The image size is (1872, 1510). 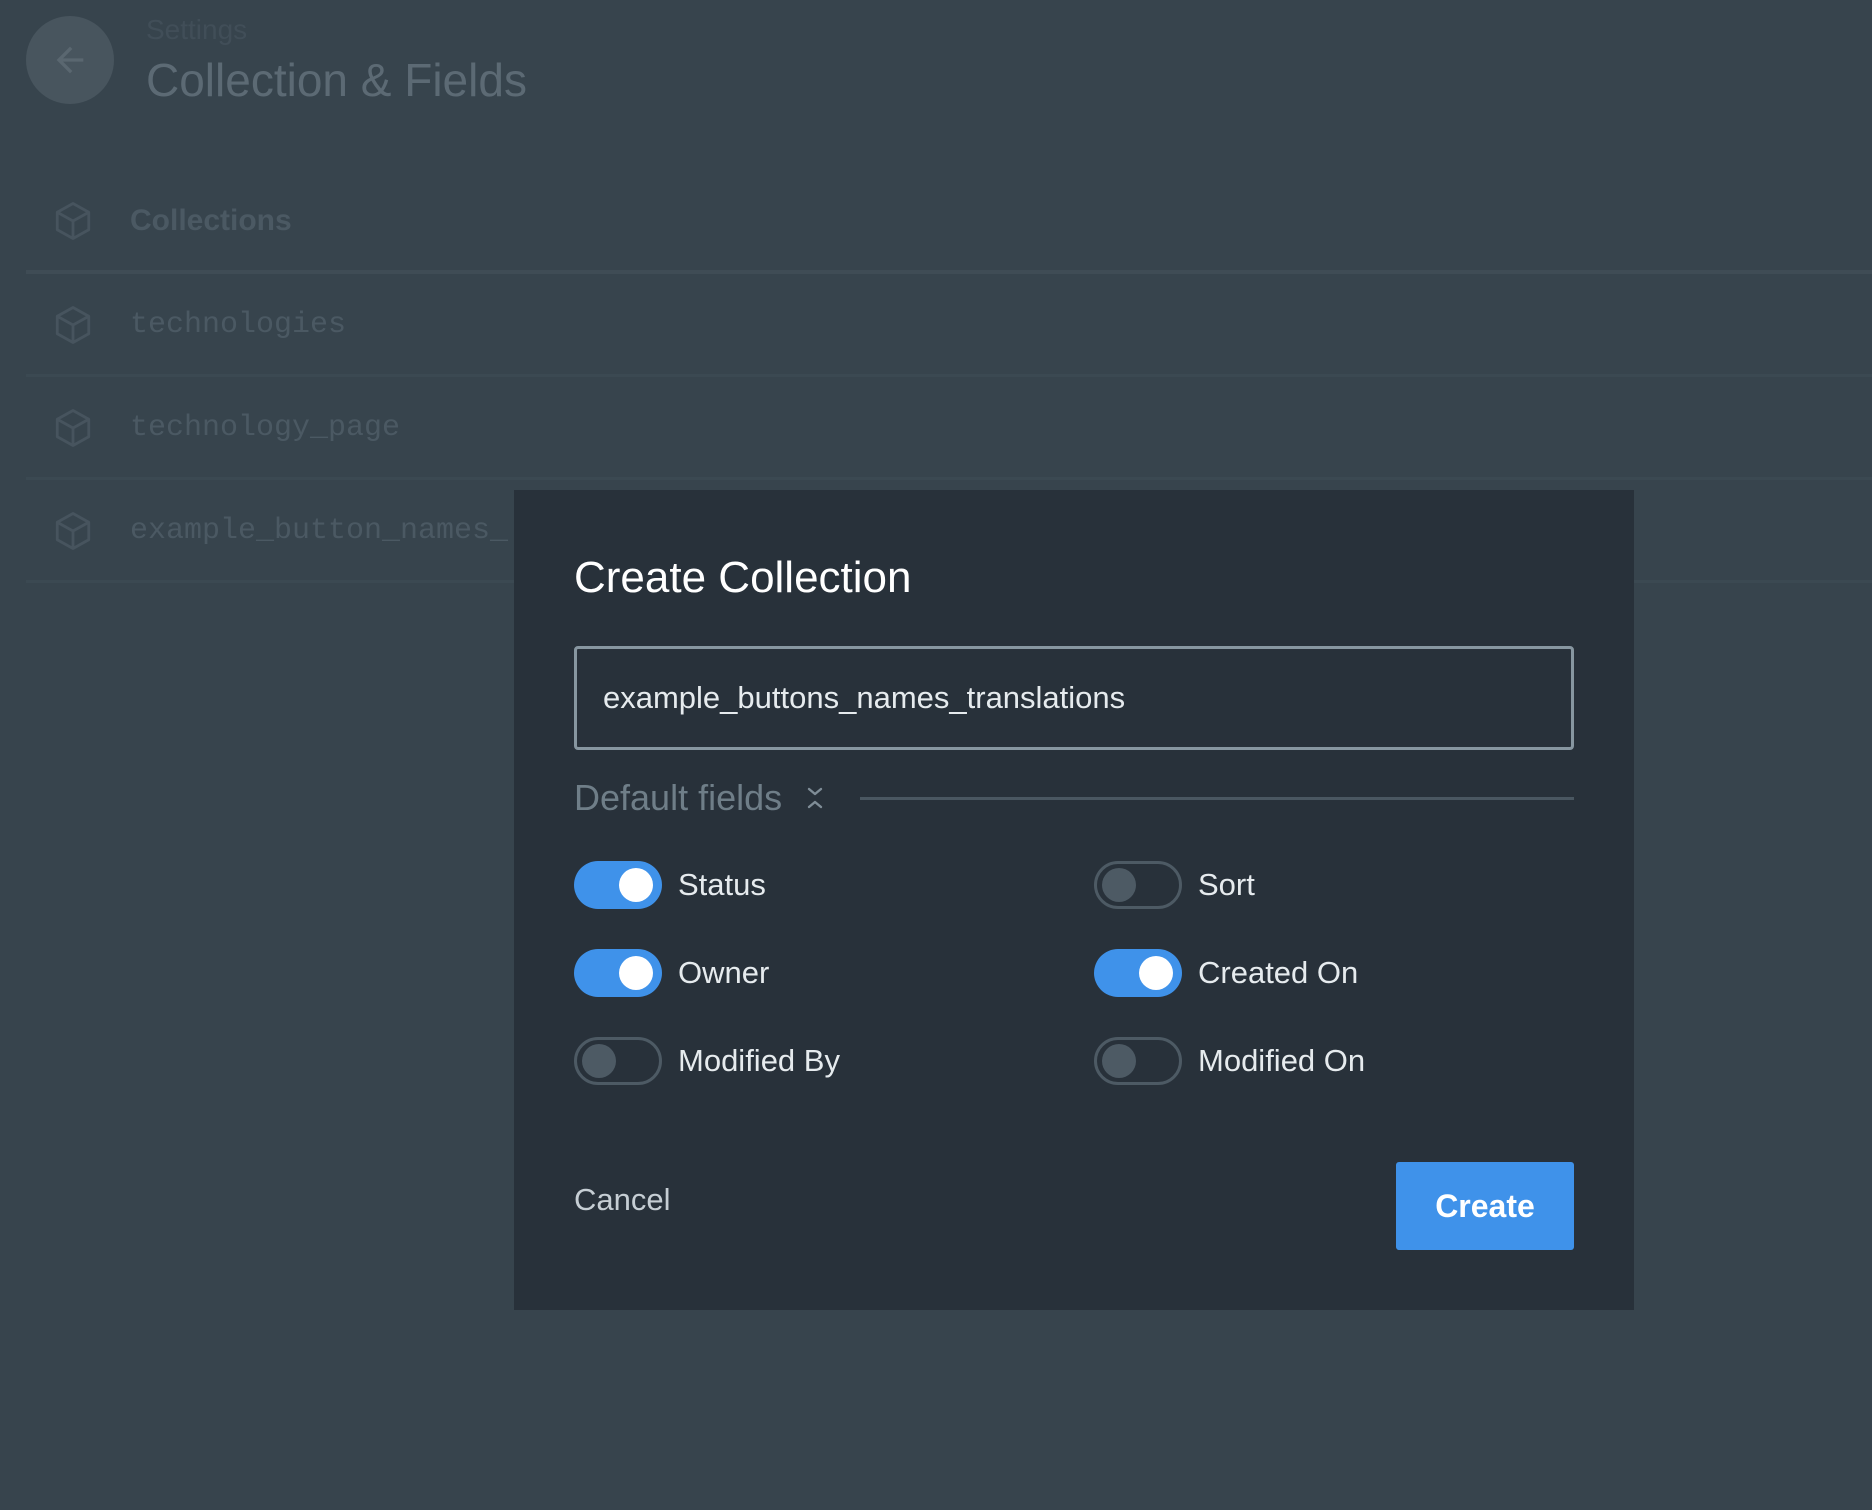 I want to click on collections-header-label: Collections, so click(x=211, y=220).